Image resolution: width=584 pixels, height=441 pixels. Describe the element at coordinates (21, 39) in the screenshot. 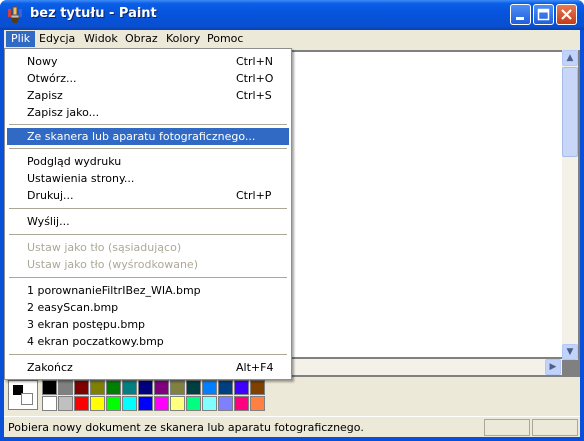

I see `menu-file: Plik` at that location.